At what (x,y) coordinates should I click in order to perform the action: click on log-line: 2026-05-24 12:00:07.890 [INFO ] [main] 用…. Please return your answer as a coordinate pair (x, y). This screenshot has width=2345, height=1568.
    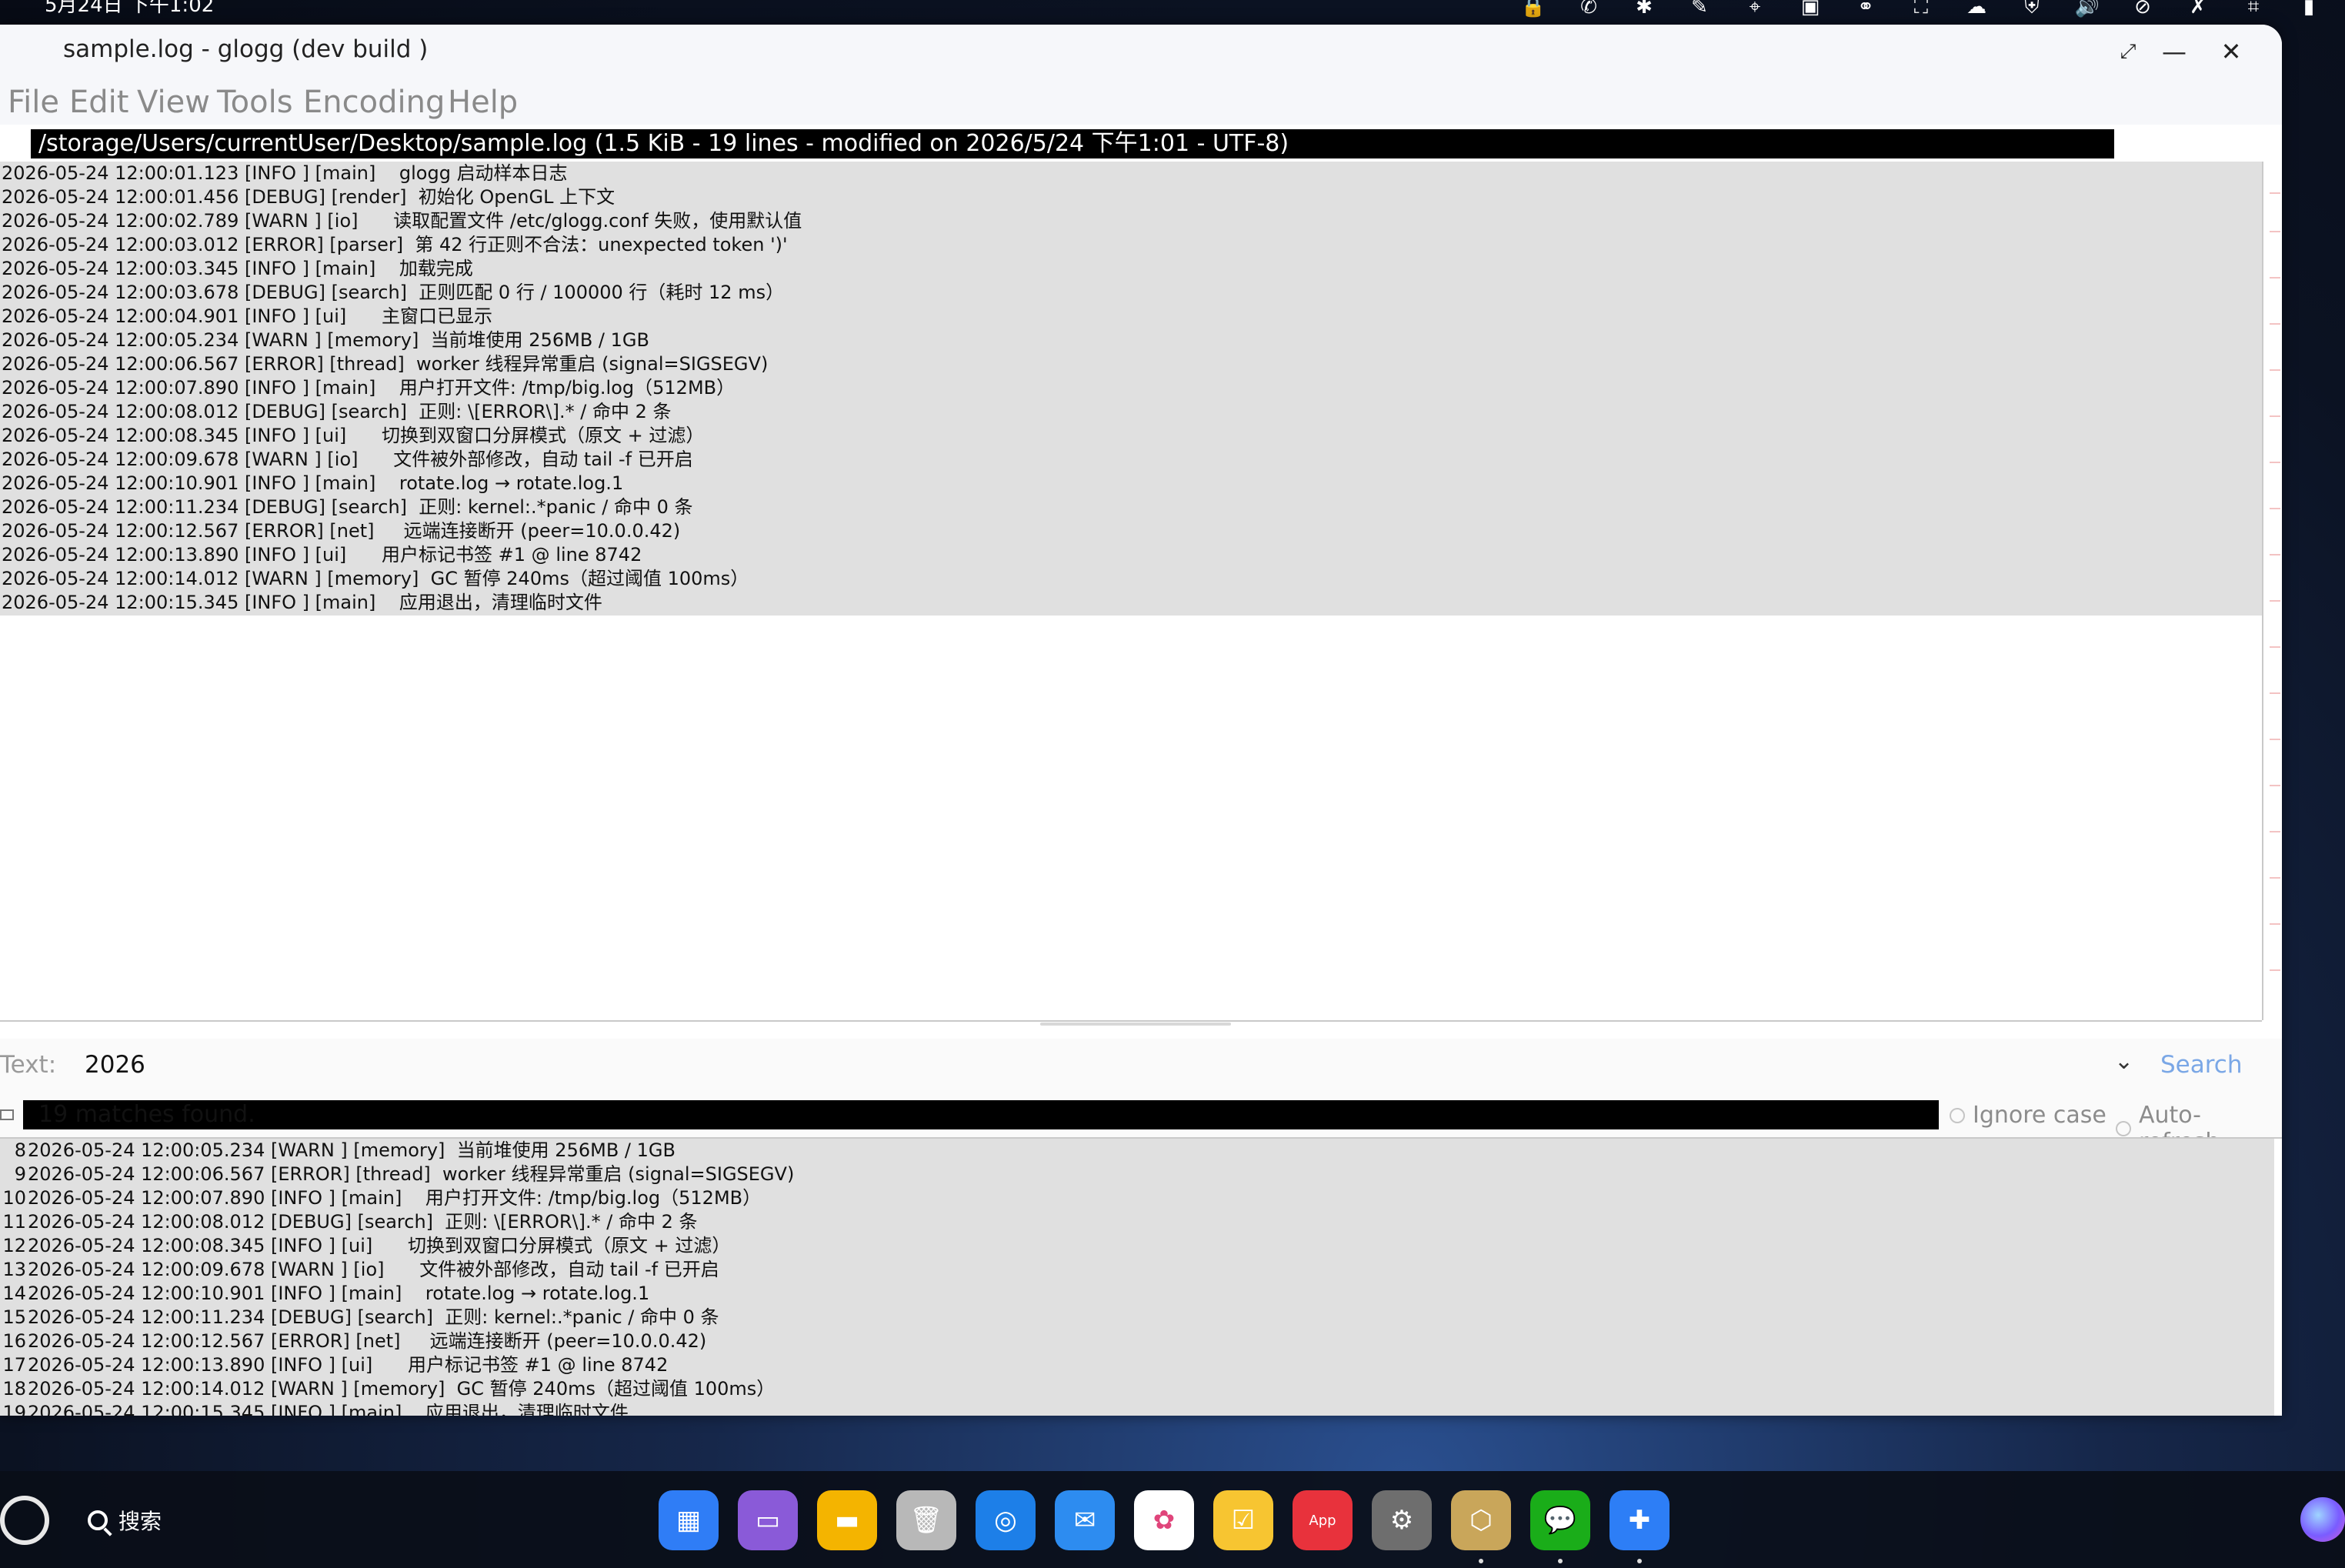
    Looking at the image, I should click on (369, 388).